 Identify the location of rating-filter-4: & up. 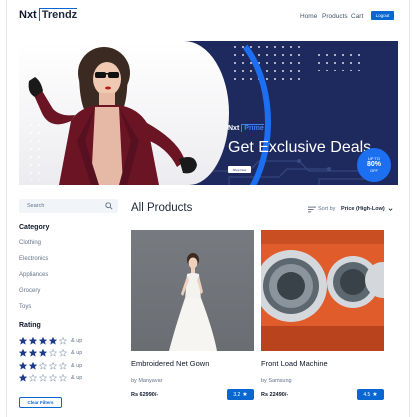
(50, 340).